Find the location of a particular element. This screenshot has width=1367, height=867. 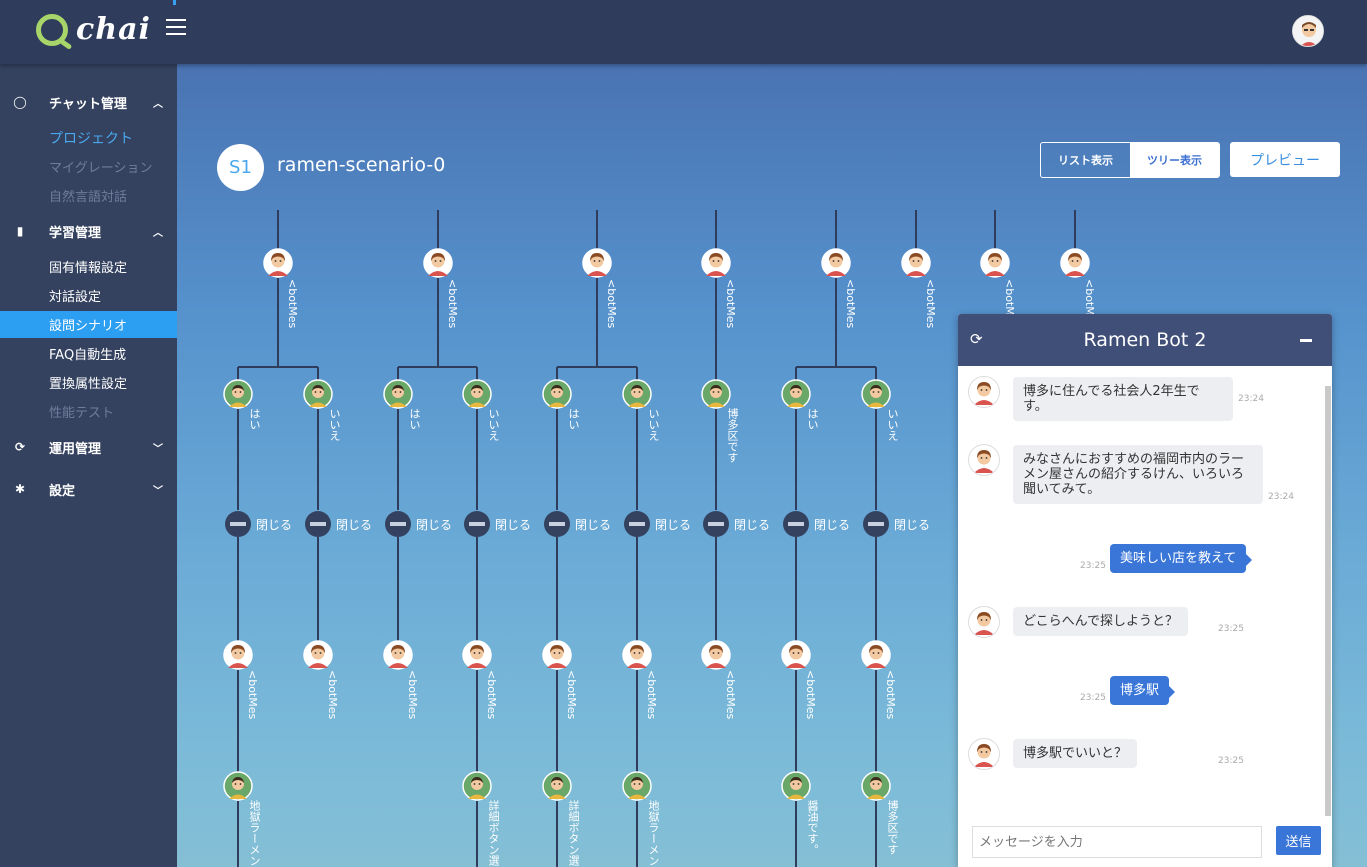

sidebar-item-scenario: 設問シナリオ is located at coordinates (88, 324).